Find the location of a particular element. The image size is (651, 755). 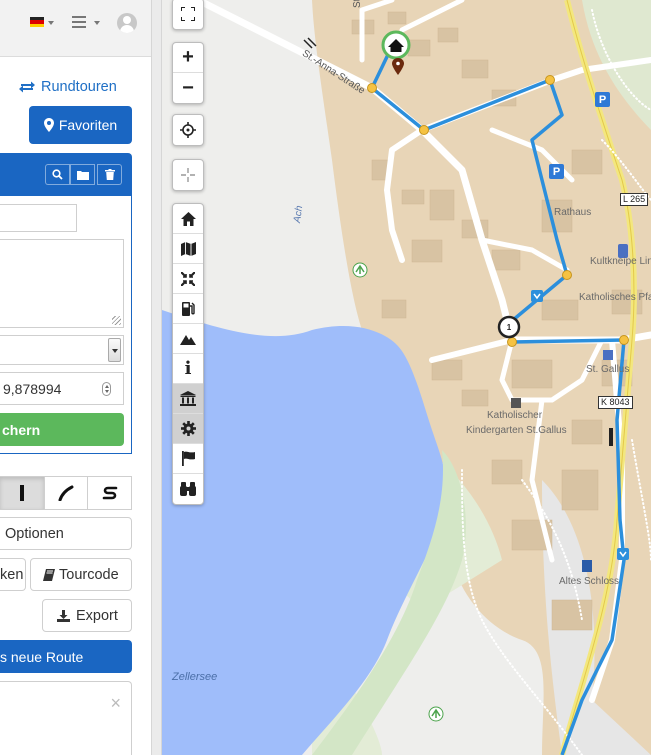

save-button: chern is located at coordinates (62, 429).